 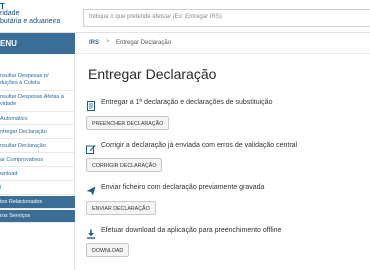 I want to click on sidebar-item-consultar-despesas-deducoes: nsultar Despesas p/ duções à Coleta, so click(x=37, y=81).